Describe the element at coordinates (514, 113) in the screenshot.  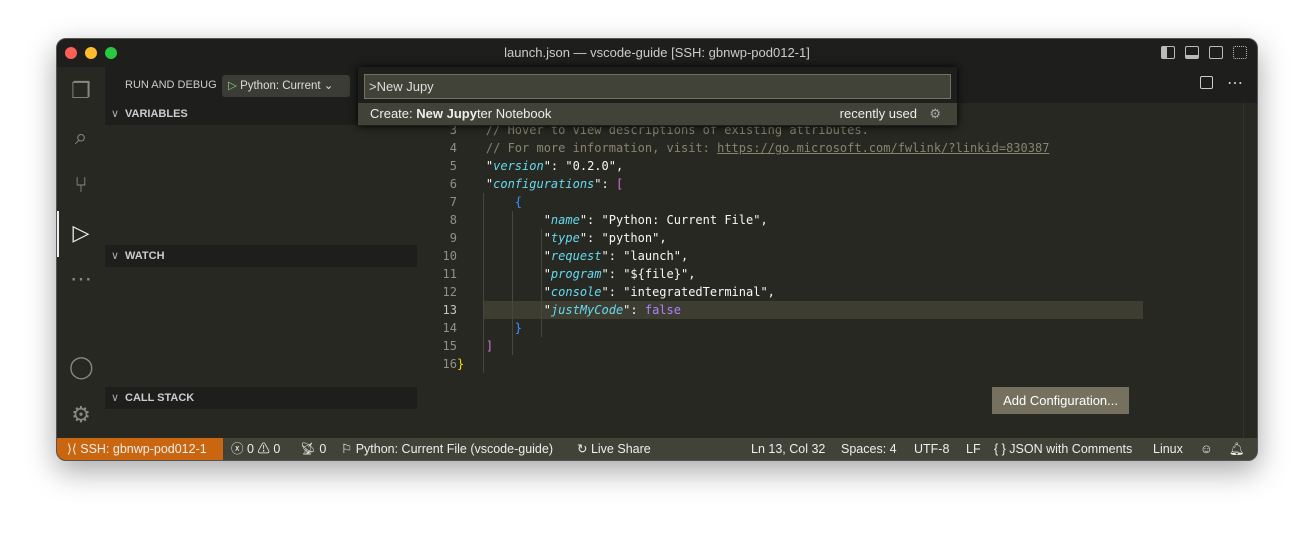
I see `item-rest: ter Notebook` at that location.